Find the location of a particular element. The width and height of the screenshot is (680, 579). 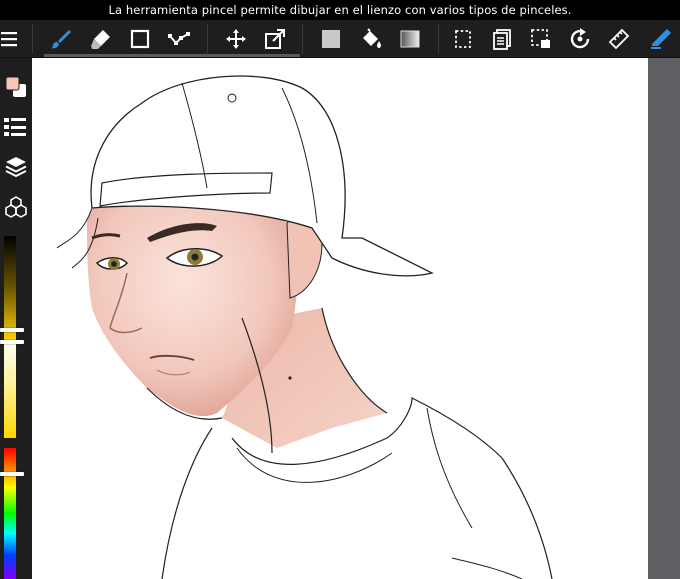

rotate-icon is located at coordinates (580, 38).